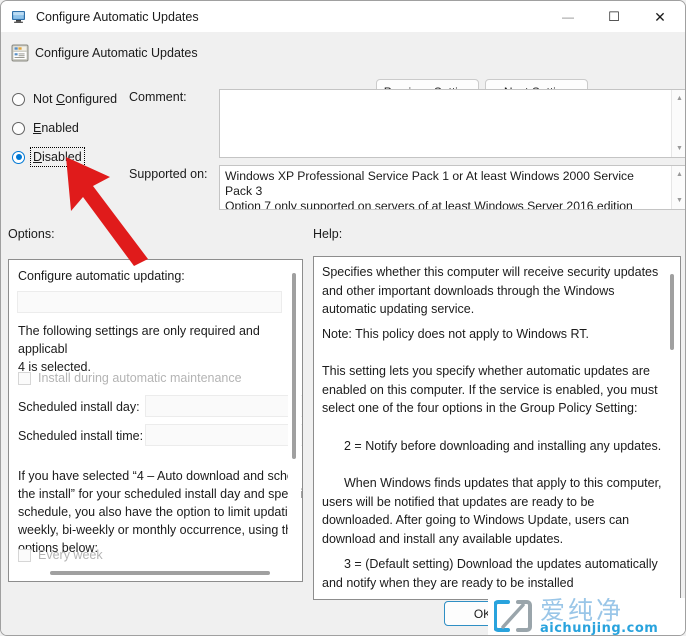  I want to click on window-title: Configure Automatic Updates, so click(117, 16).